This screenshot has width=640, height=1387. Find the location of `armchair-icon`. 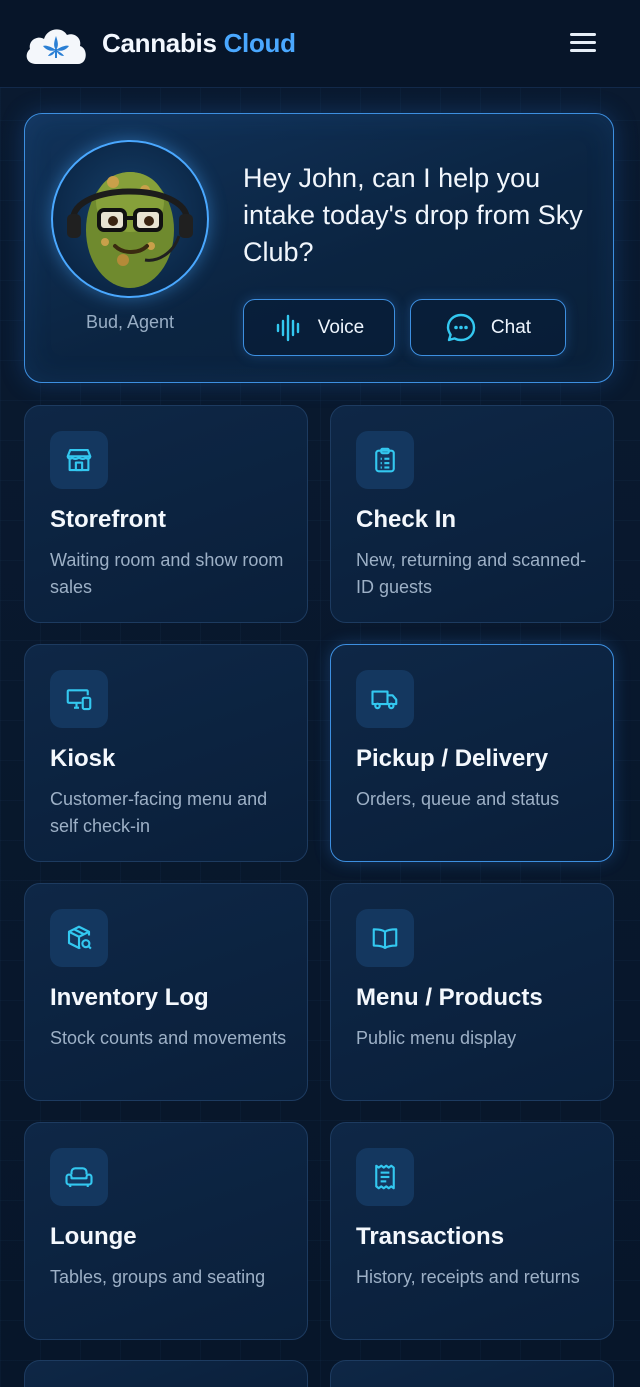

armchair-icon is located at coordinates (79, 1177).